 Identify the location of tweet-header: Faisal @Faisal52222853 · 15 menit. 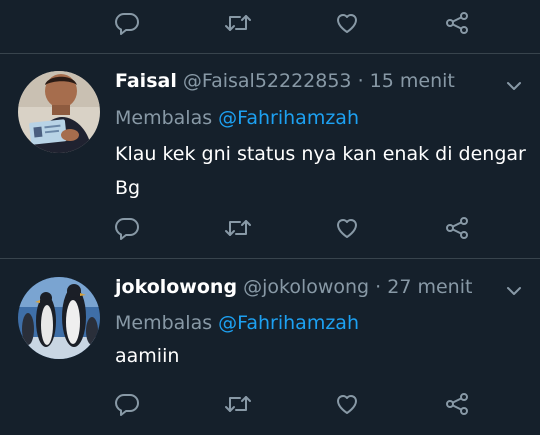
(285, 81).